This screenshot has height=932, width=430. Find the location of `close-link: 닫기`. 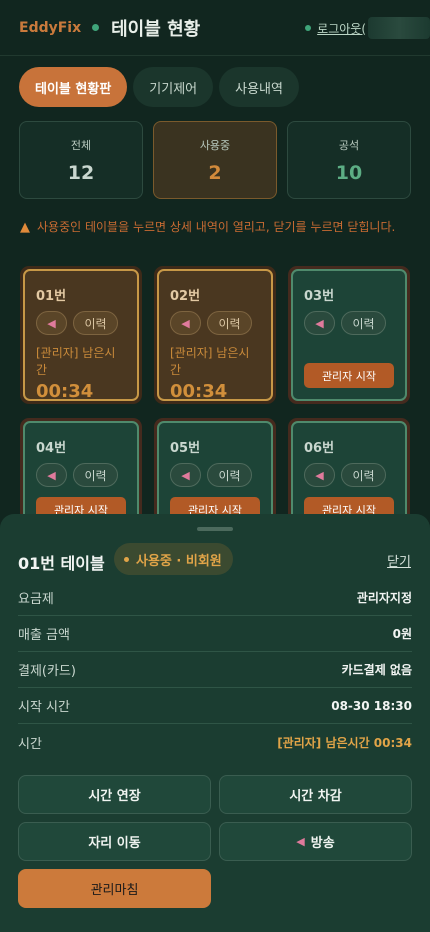

close-link: 닫기 is located at coordinates (399, 560).